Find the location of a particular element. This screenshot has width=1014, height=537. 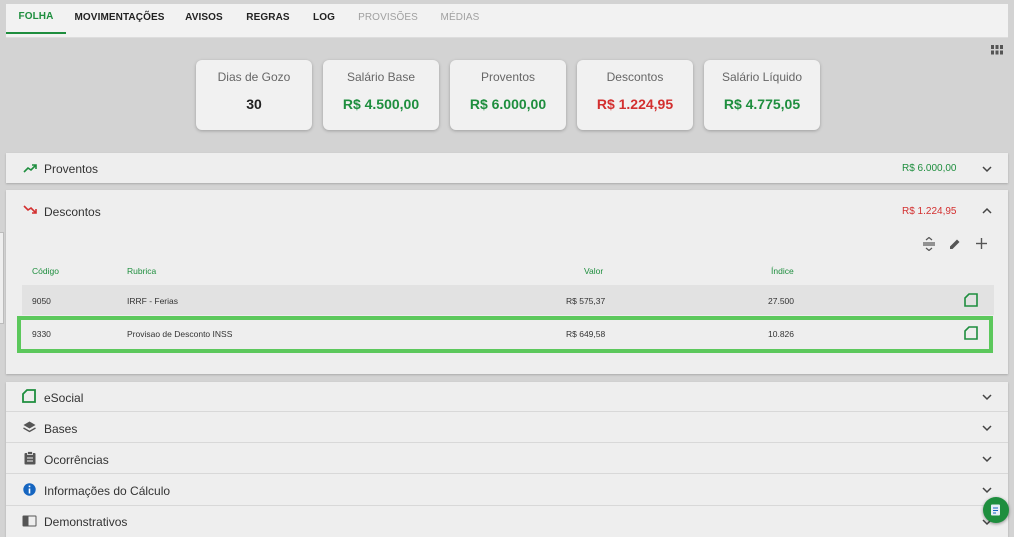

table-row: 9050 IRRF - Ferias R$ 575,37 27.500 is located at coordinates (508, 300).